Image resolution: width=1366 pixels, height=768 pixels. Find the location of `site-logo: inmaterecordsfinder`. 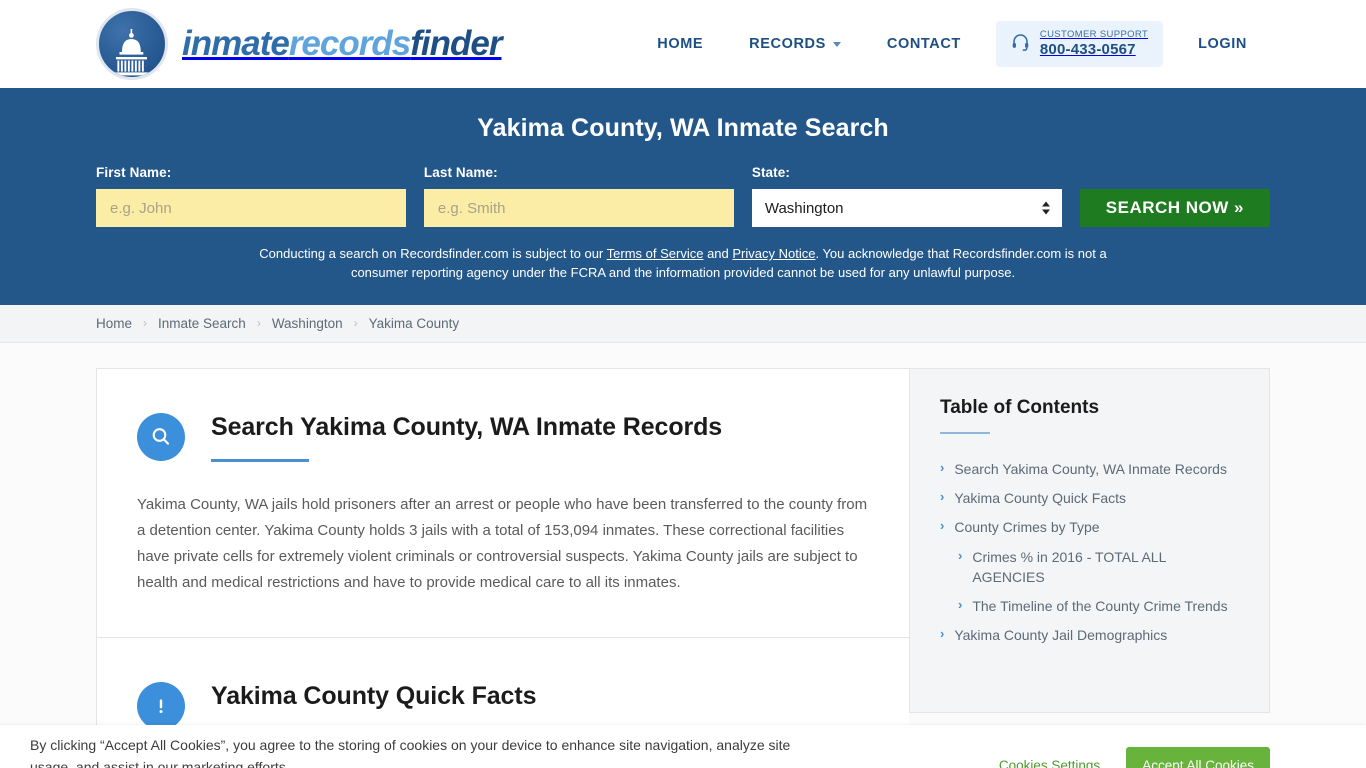

site-logo: inmaterecordsfinder is located at coordinates (299, 44).